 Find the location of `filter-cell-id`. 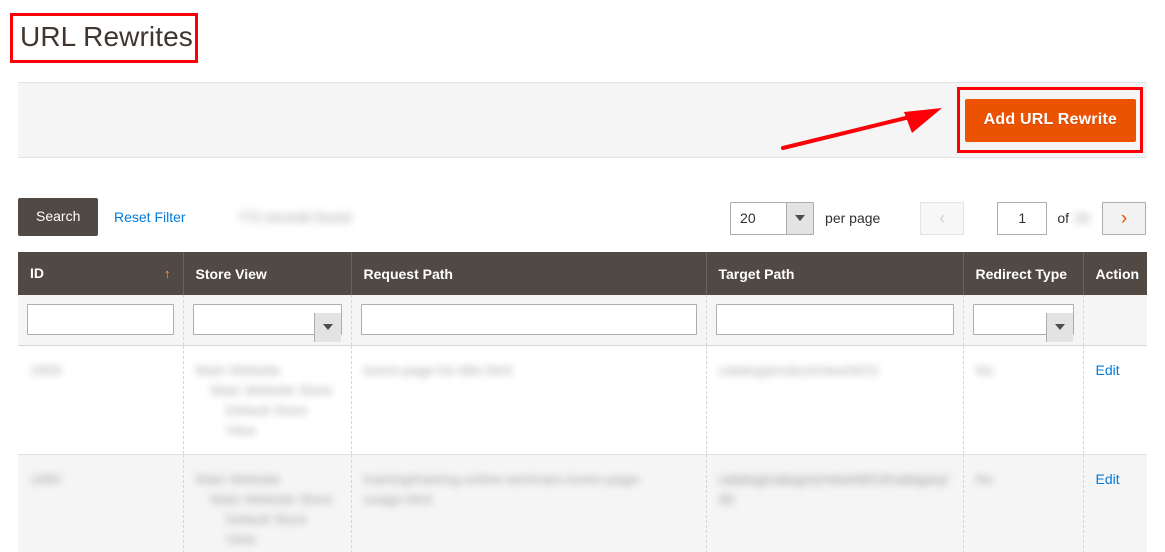

filter-cell-id is located at coordinates (101, 320).